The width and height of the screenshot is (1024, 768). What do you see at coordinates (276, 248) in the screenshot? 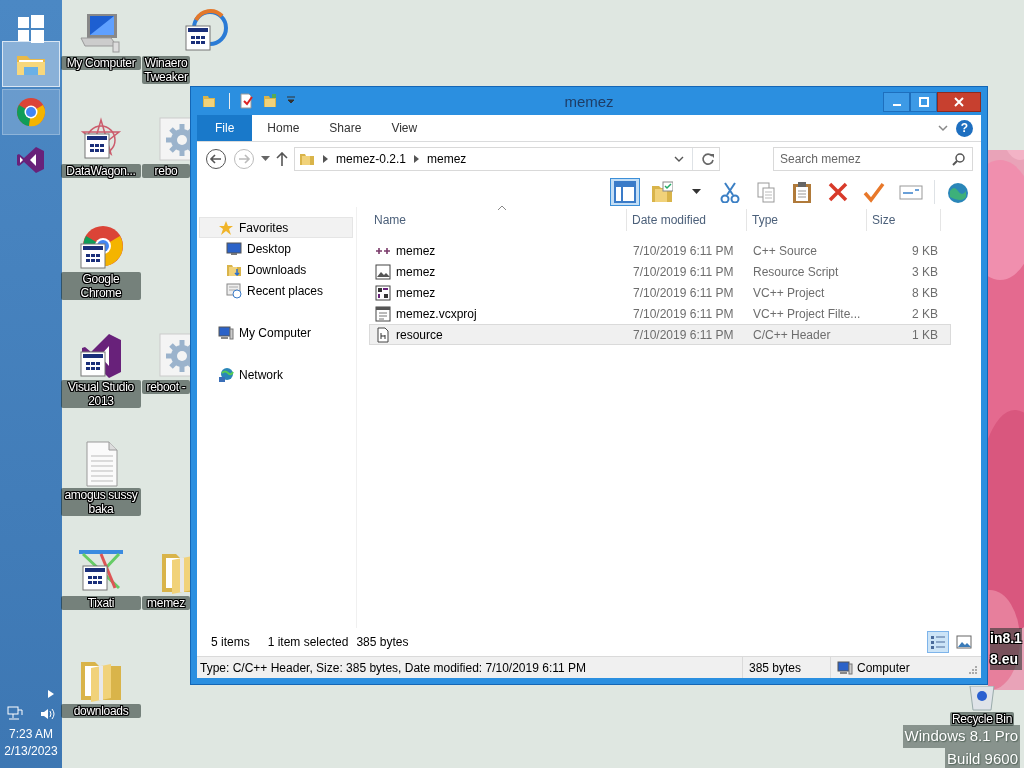
I see `nav-item: Desktop` at bounding box center [276, 248].